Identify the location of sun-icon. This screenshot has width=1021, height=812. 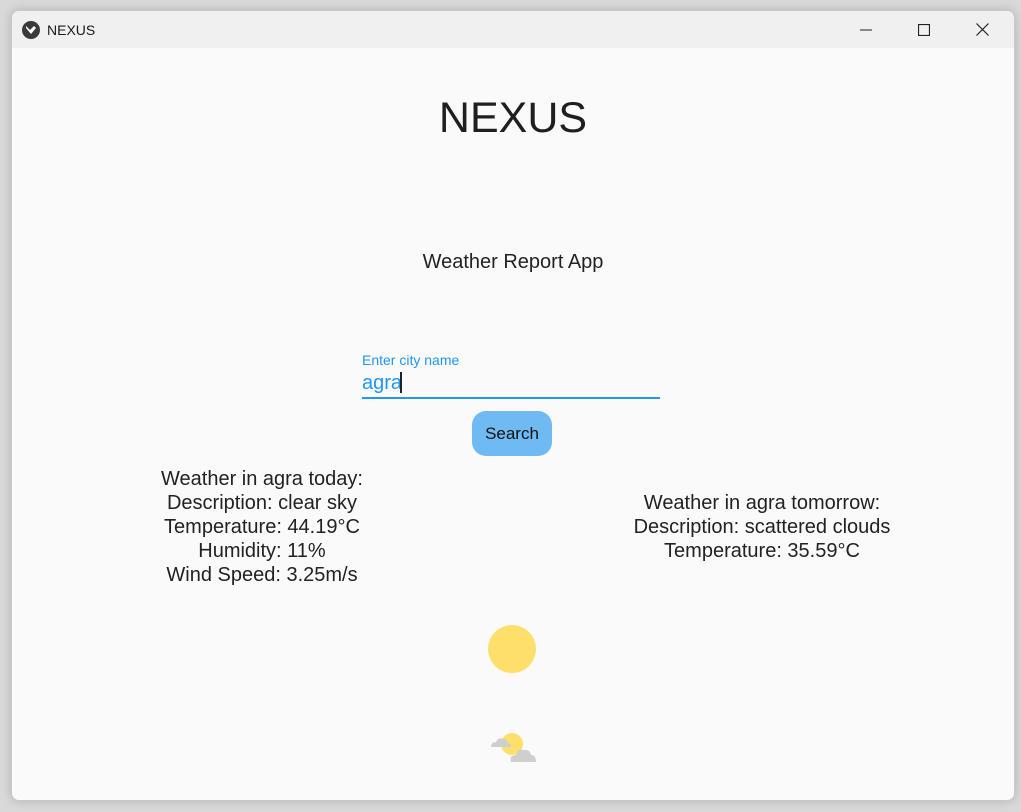
(512, 649).